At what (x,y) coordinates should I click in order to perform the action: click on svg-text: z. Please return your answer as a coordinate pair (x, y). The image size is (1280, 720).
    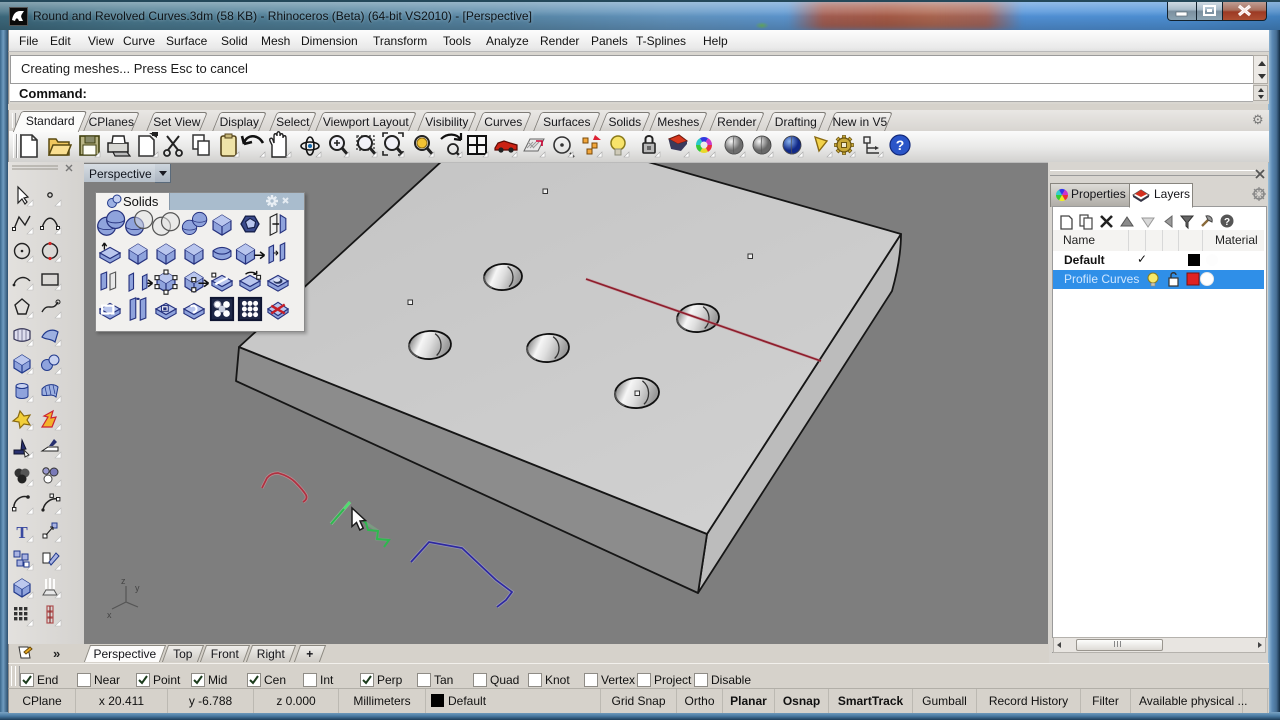
    Looking at the image, I should click on (123, 581).